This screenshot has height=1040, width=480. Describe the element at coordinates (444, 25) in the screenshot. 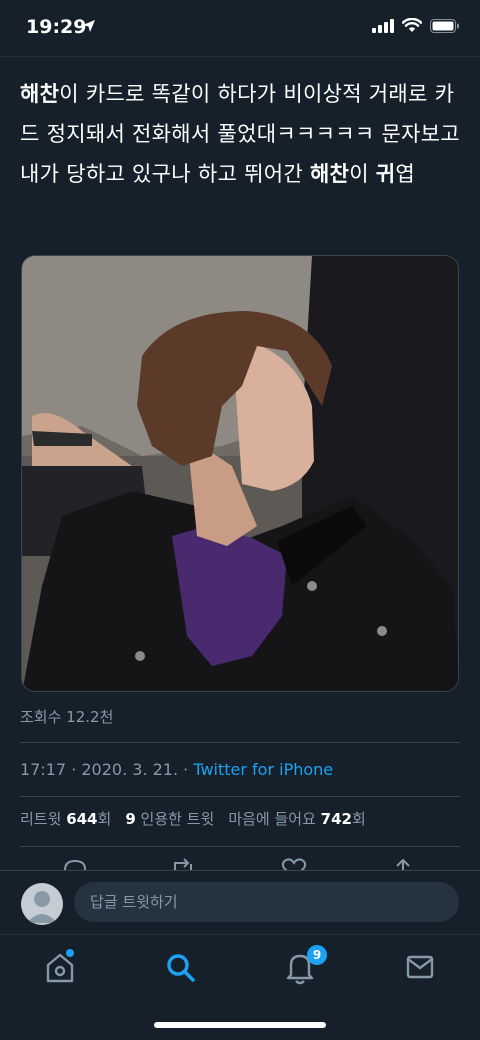

I see `battery-icon` at that location.